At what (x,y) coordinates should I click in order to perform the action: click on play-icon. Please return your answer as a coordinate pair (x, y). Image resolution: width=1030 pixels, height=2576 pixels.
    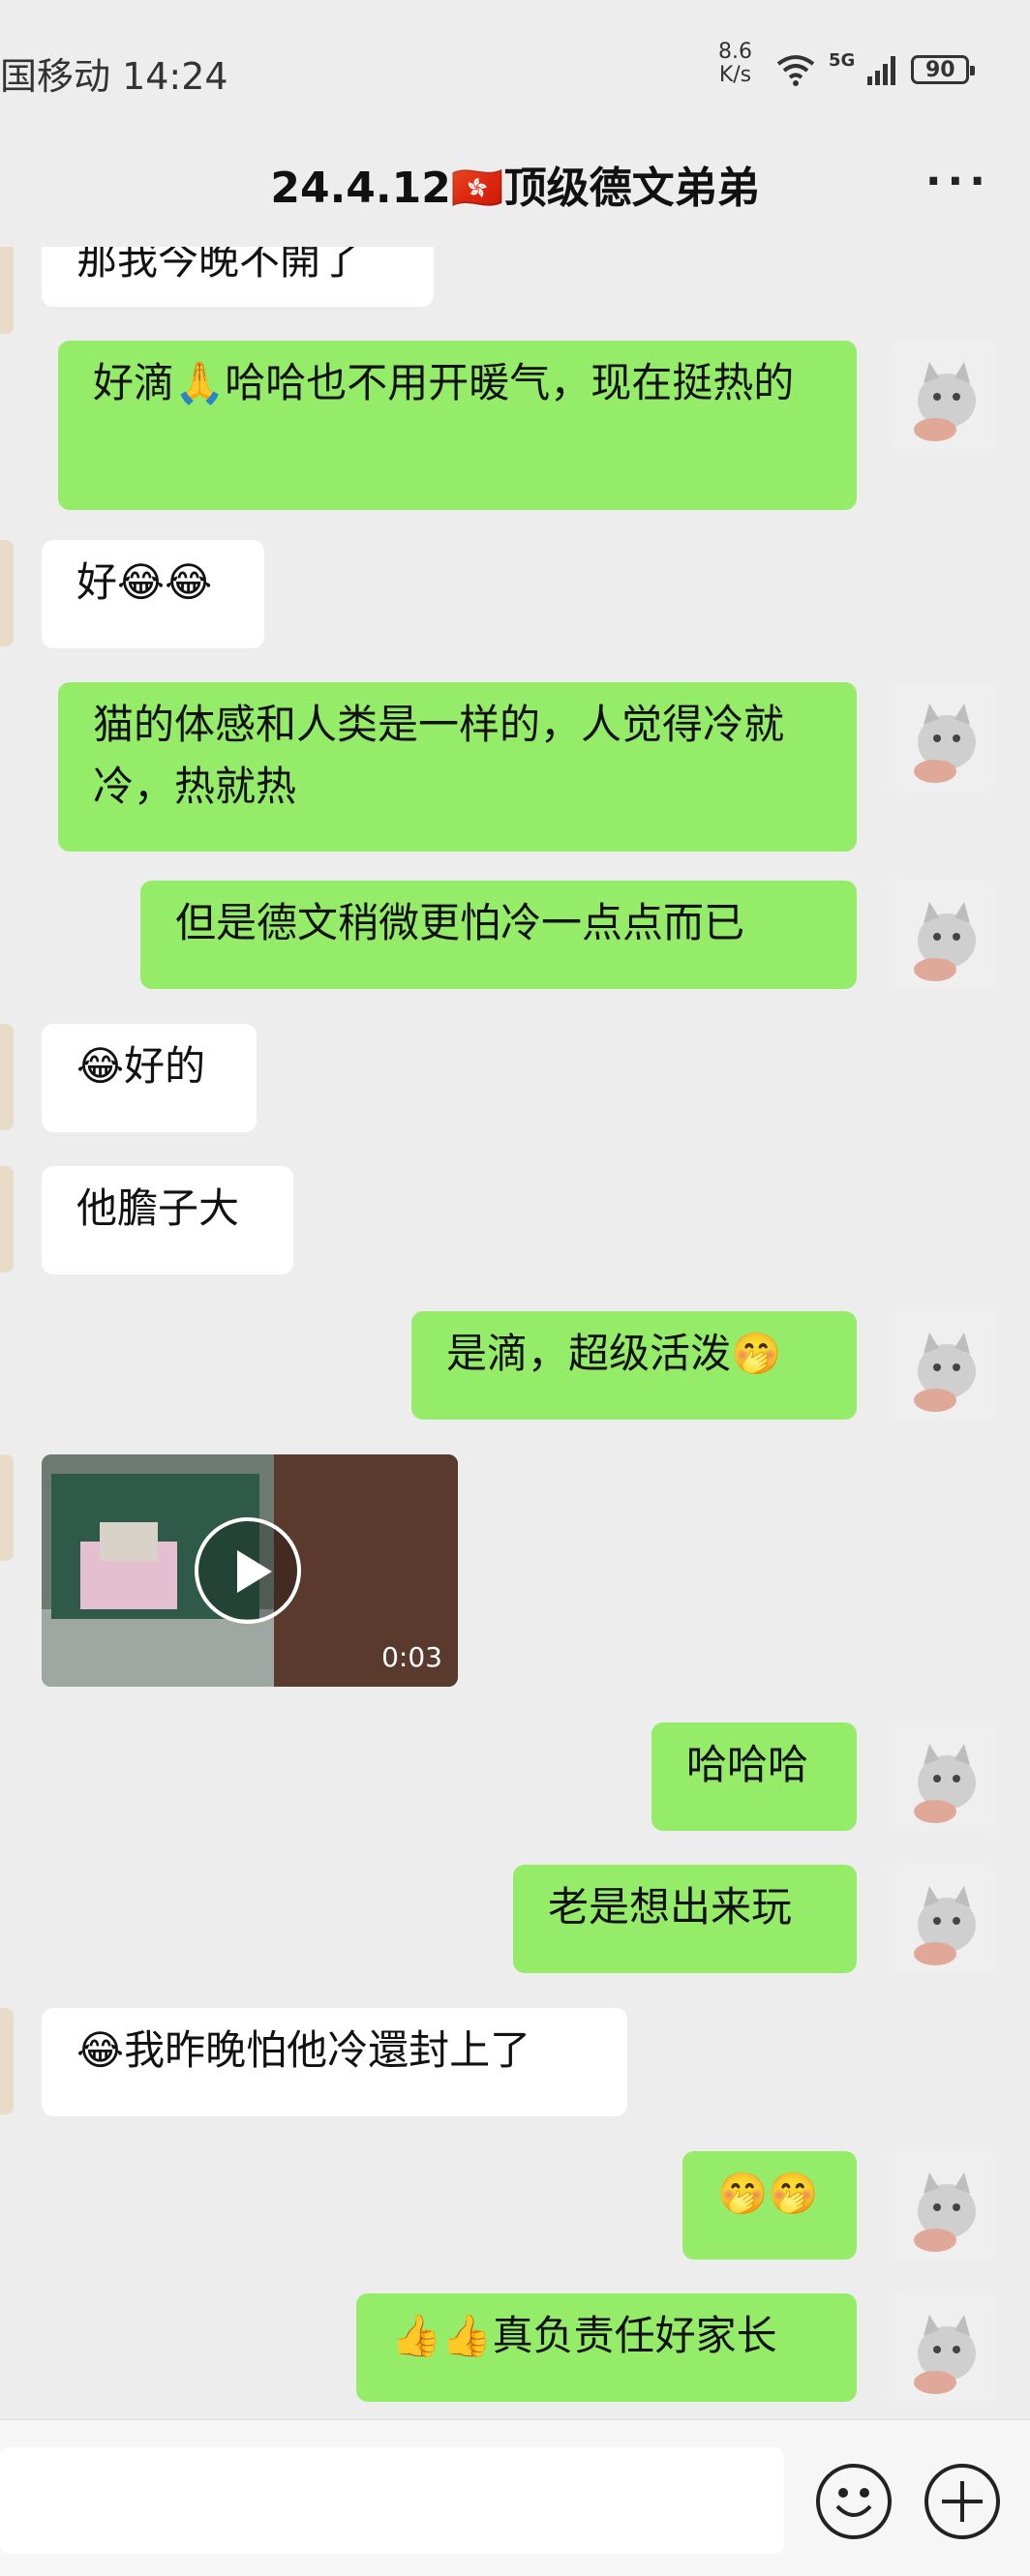
    Looking at the image, I should click on (248, 1570).